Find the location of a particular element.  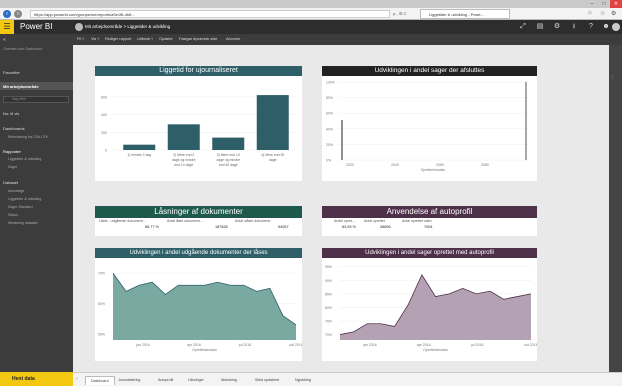

x-axis-label: Oprettelsesdato is located at coordinates (435, 350).